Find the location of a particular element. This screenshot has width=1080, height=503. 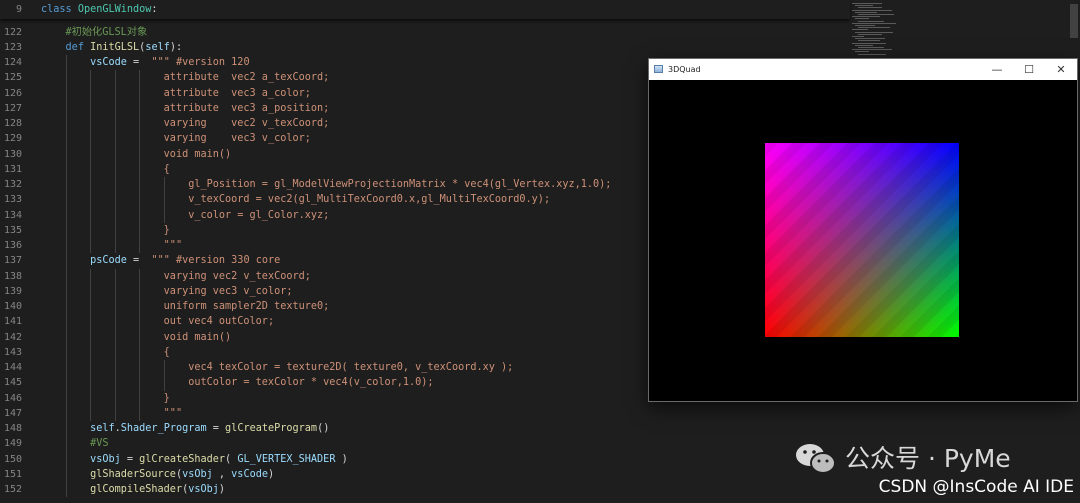

code-line: 122 #初始化GLSL对象 is located at coordinates (425, 32).